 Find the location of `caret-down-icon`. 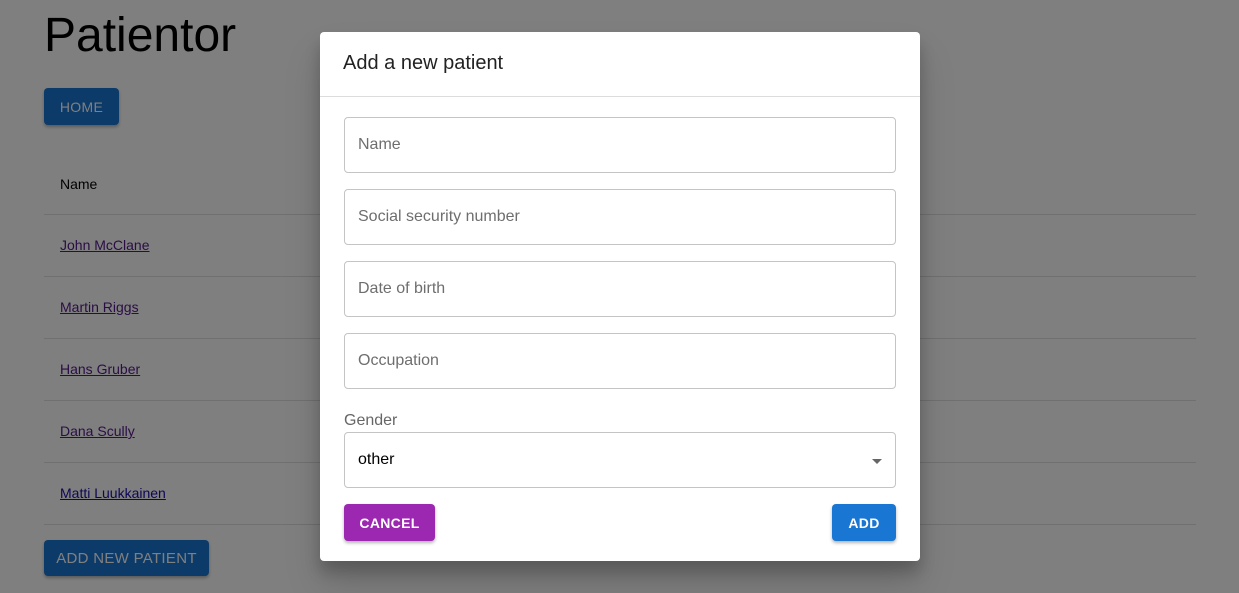

caret-down-icon is located at coordinates (877, 461).